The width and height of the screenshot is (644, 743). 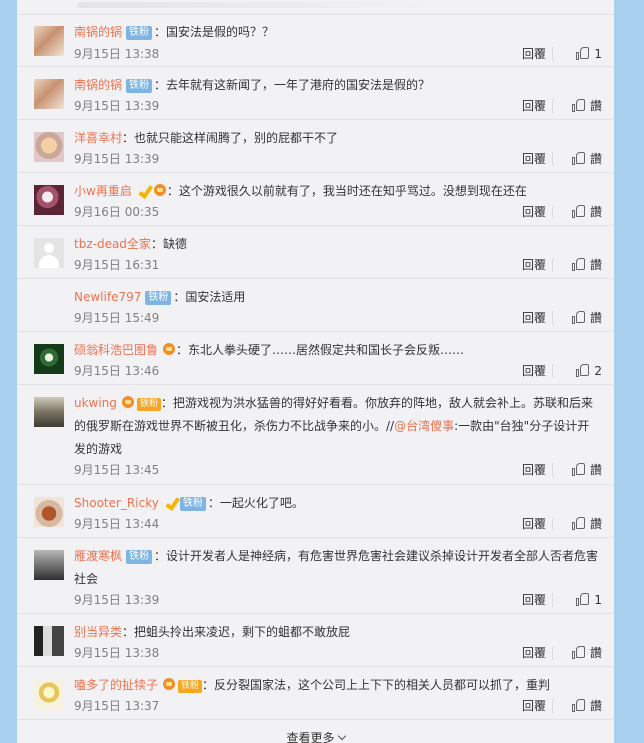 What do you see at coordinates (116, 685) in the screenshot?
I see `username-link: 嗑多了的扯犊子` at bounding box center [116, 685].